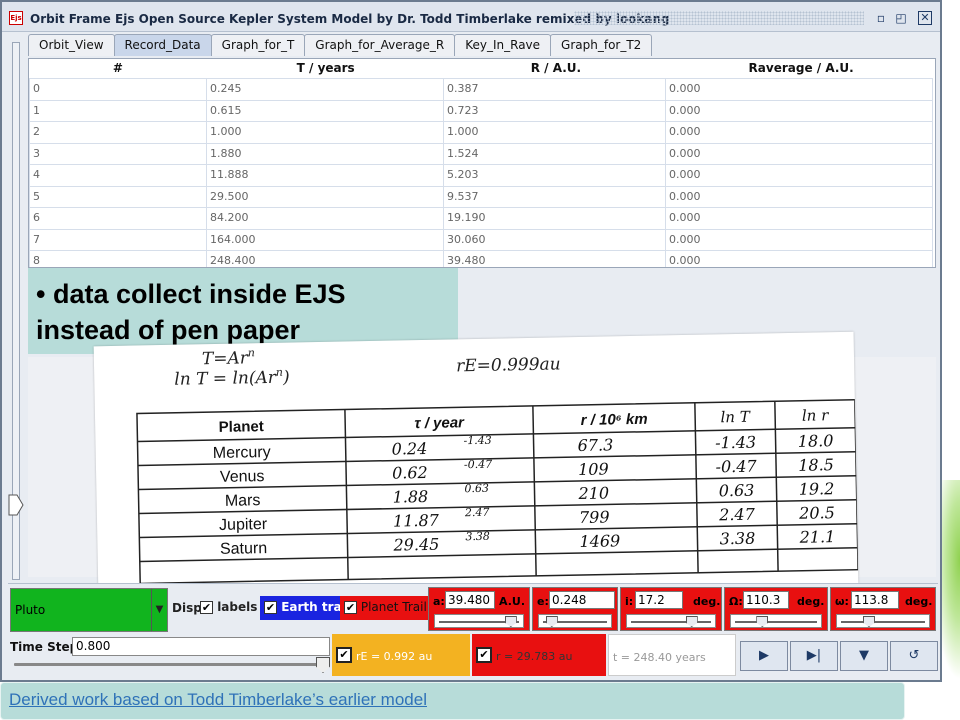 Image resolution: width=960 pixels, height=720 pixels. Describe the element at coordinates (554, 239) in the screenshot. I see `radius-cell: 30.060` at that location.